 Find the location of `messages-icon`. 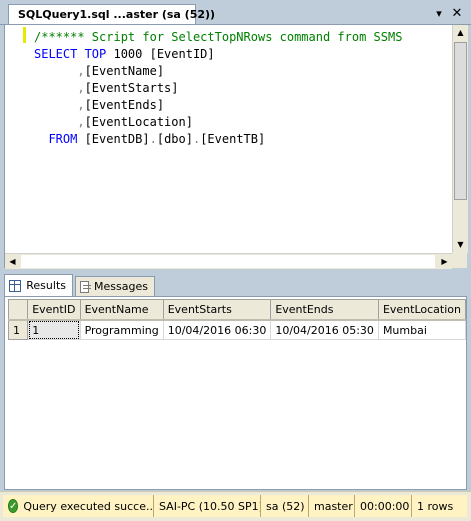

messages-icon is located at coordinates (86, 286).